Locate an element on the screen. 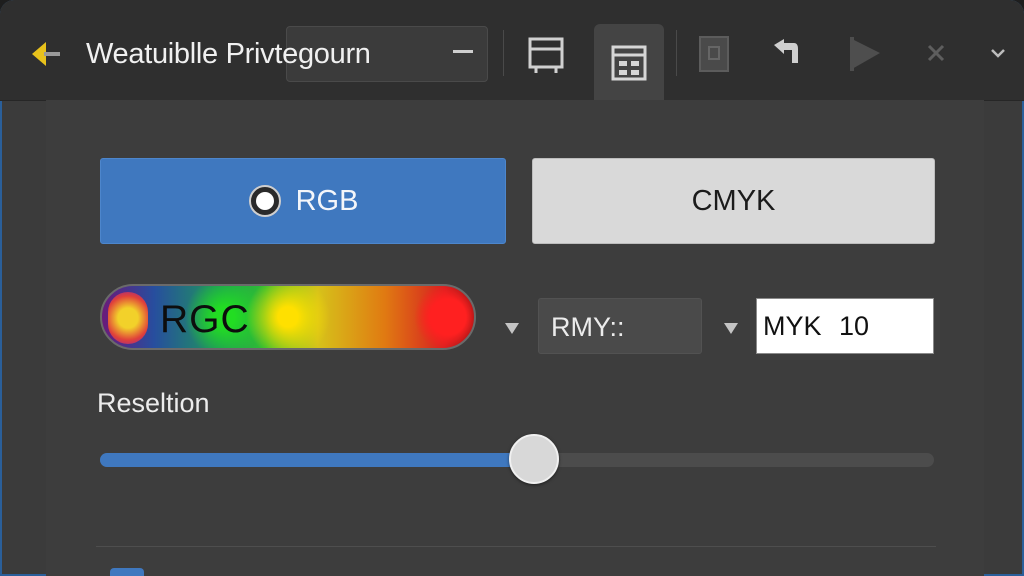  color-space-dropdown: RMY:: is located at coordinates (620, 326).